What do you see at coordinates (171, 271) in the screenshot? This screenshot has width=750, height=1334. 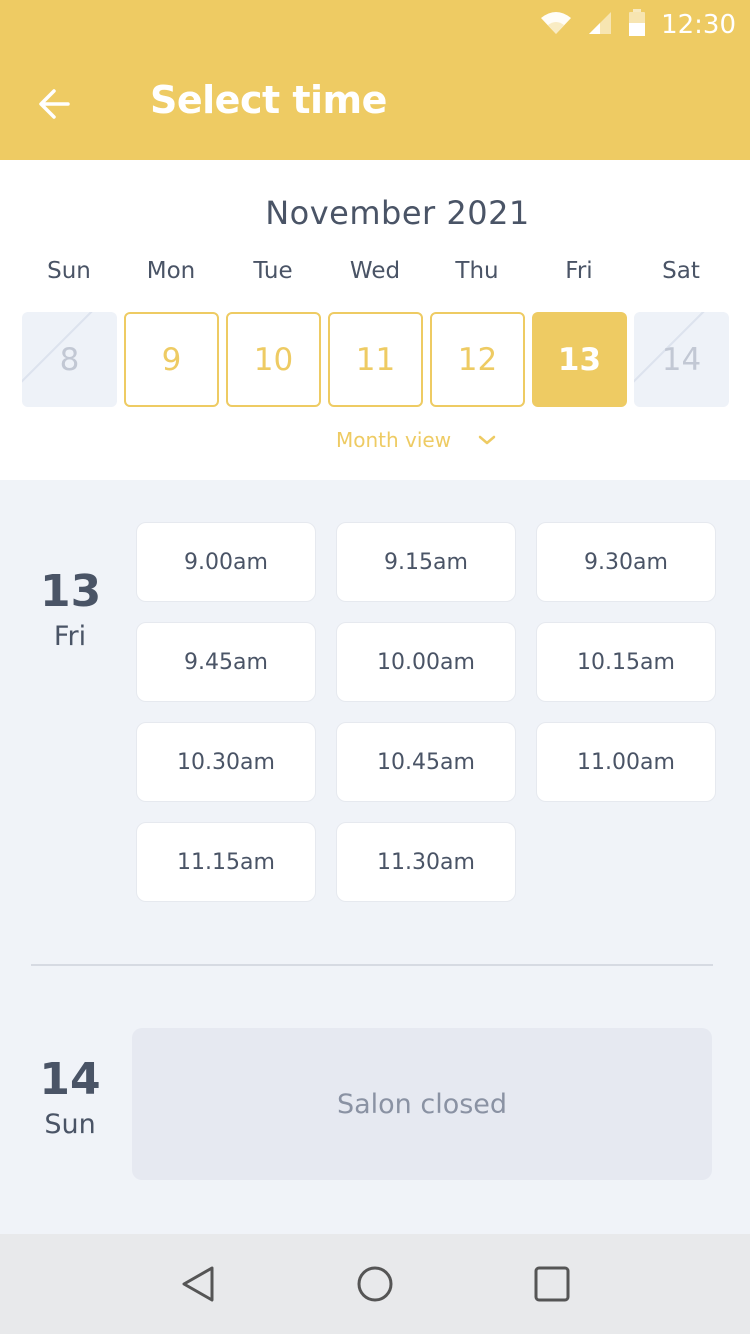 I see `weekday-label: Mon` at bounding box center [171, 271].